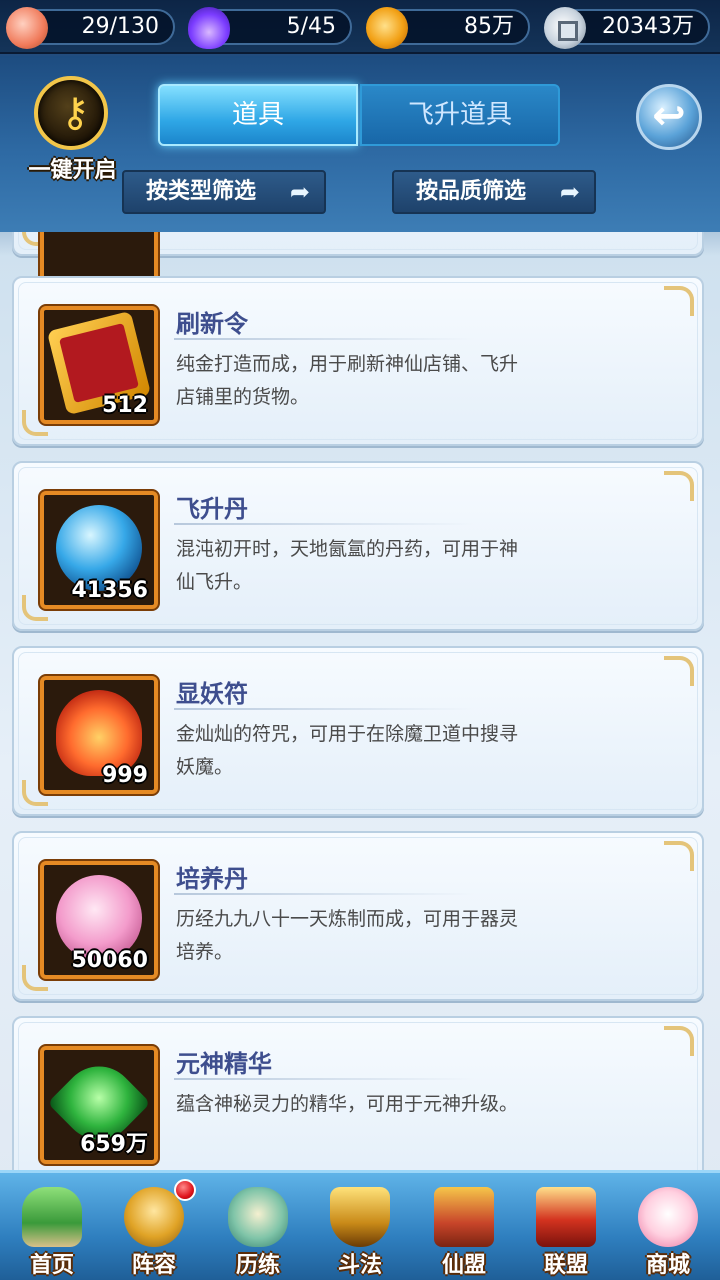 The image size is (720, 1280). I want to click on nav-alliance: 联盟, so click(566, 1230).